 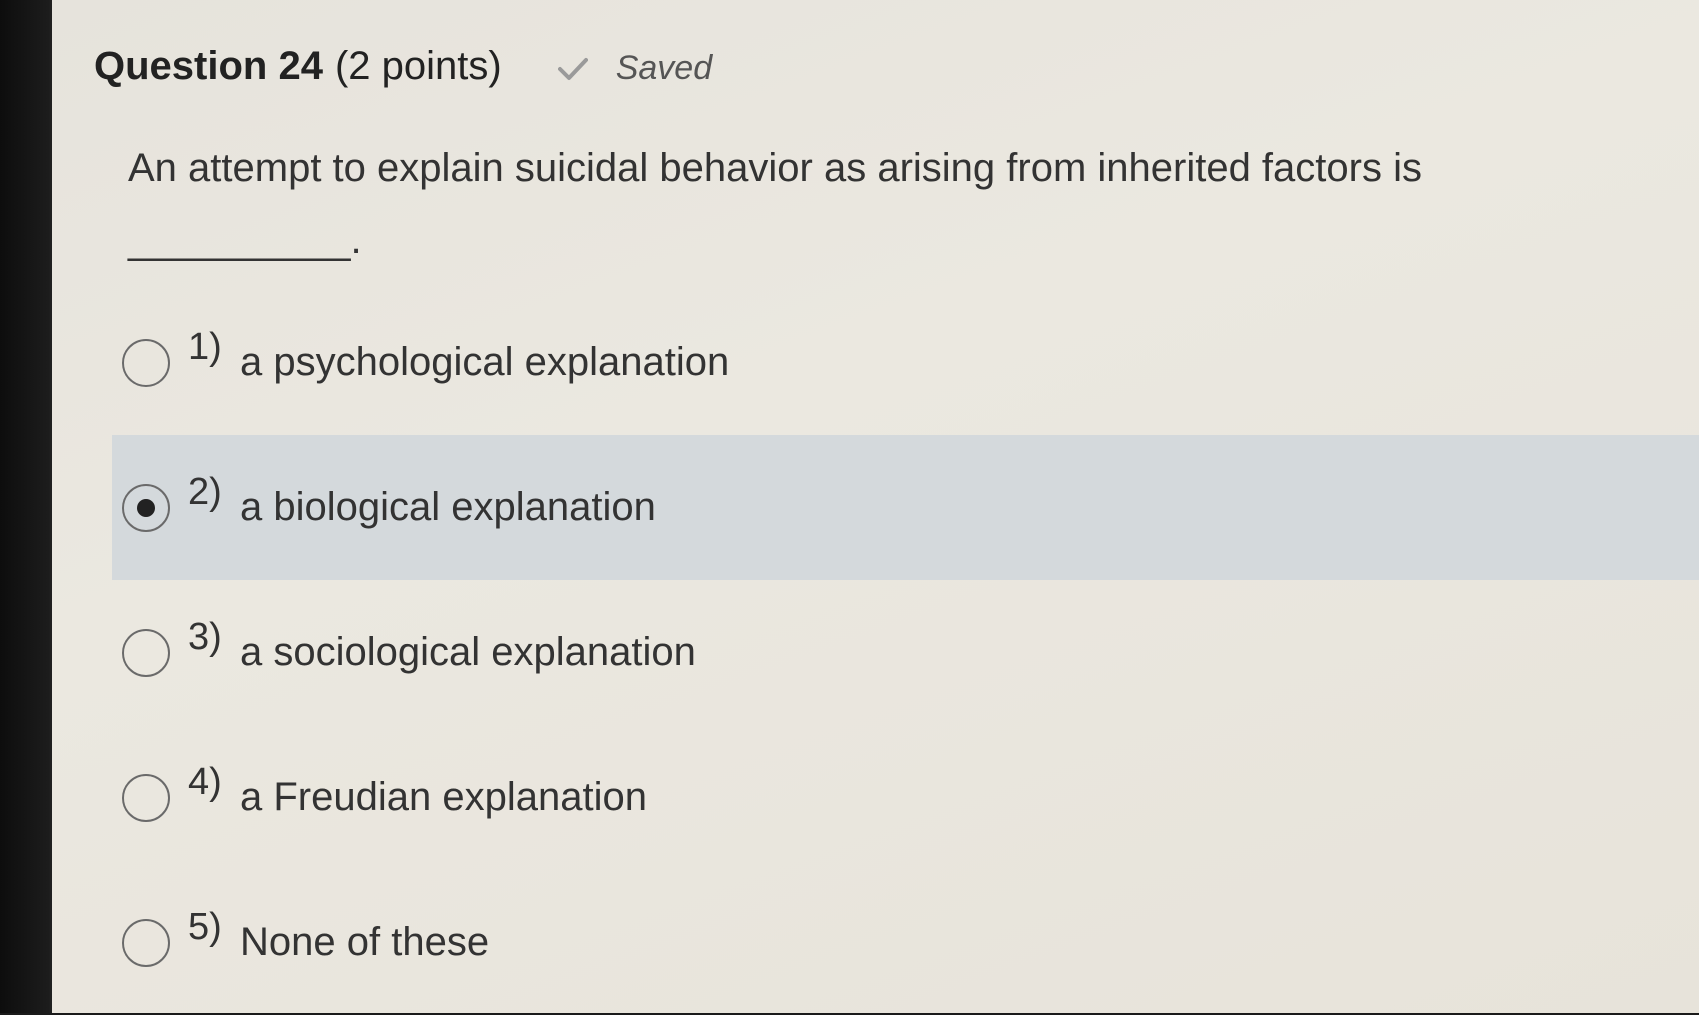 What do you see at coordinates (245, 240) in the screenshot?
I see `prompt-blank: __________.` at bounding box center [245, 240].